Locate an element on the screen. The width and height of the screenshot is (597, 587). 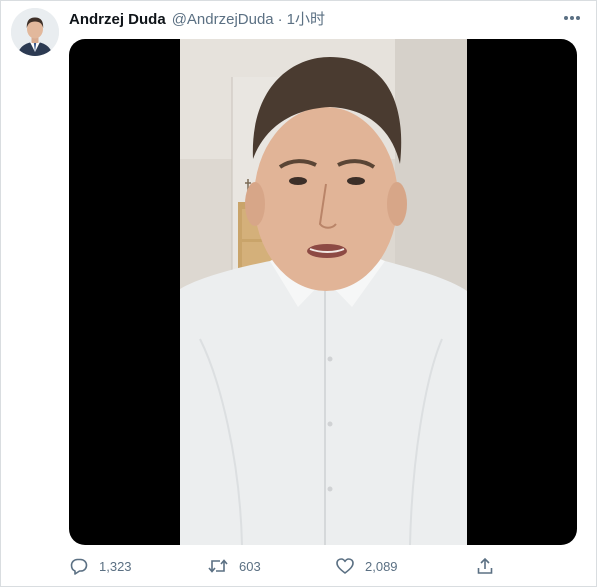
retweet-count: 603 is located at coordinates (250, 566).